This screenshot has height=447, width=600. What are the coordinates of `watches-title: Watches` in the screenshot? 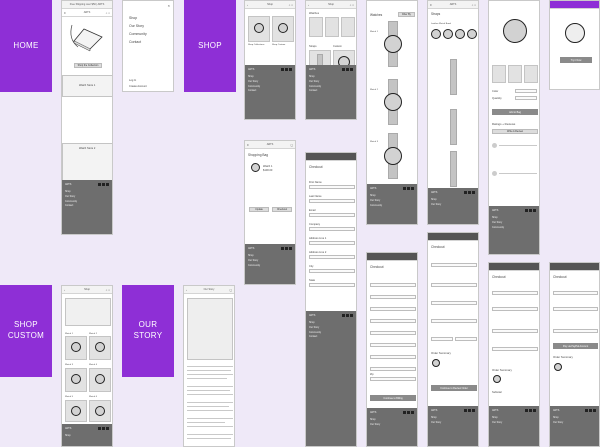 It's located at (376, 15).